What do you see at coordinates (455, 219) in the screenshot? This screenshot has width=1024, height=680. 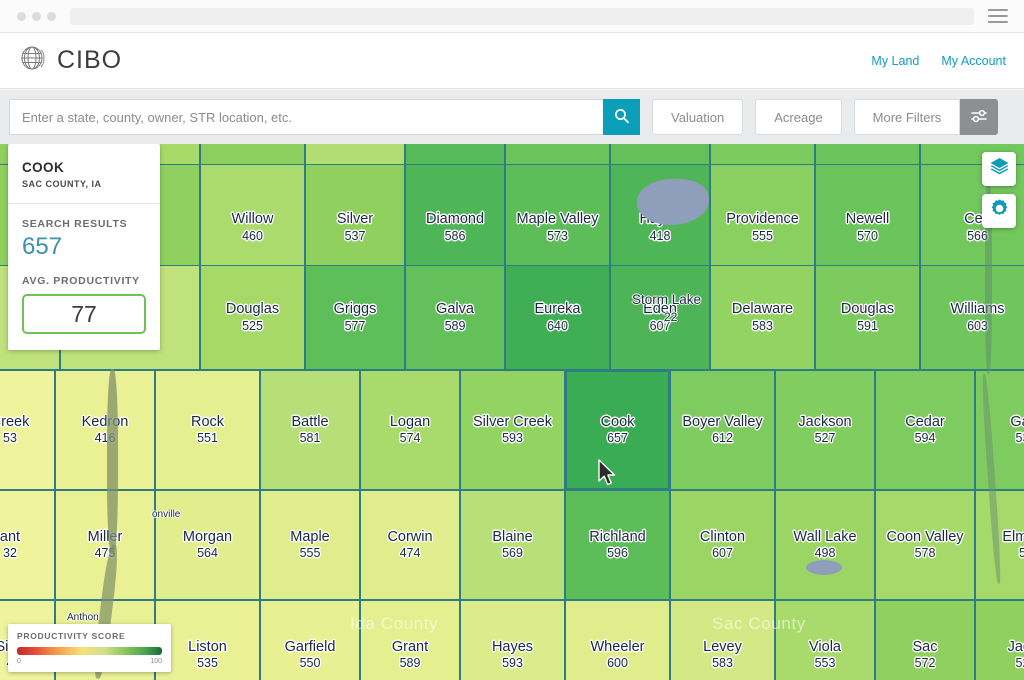 I see `township-name: Diamond` at bounding box center [455, 219].